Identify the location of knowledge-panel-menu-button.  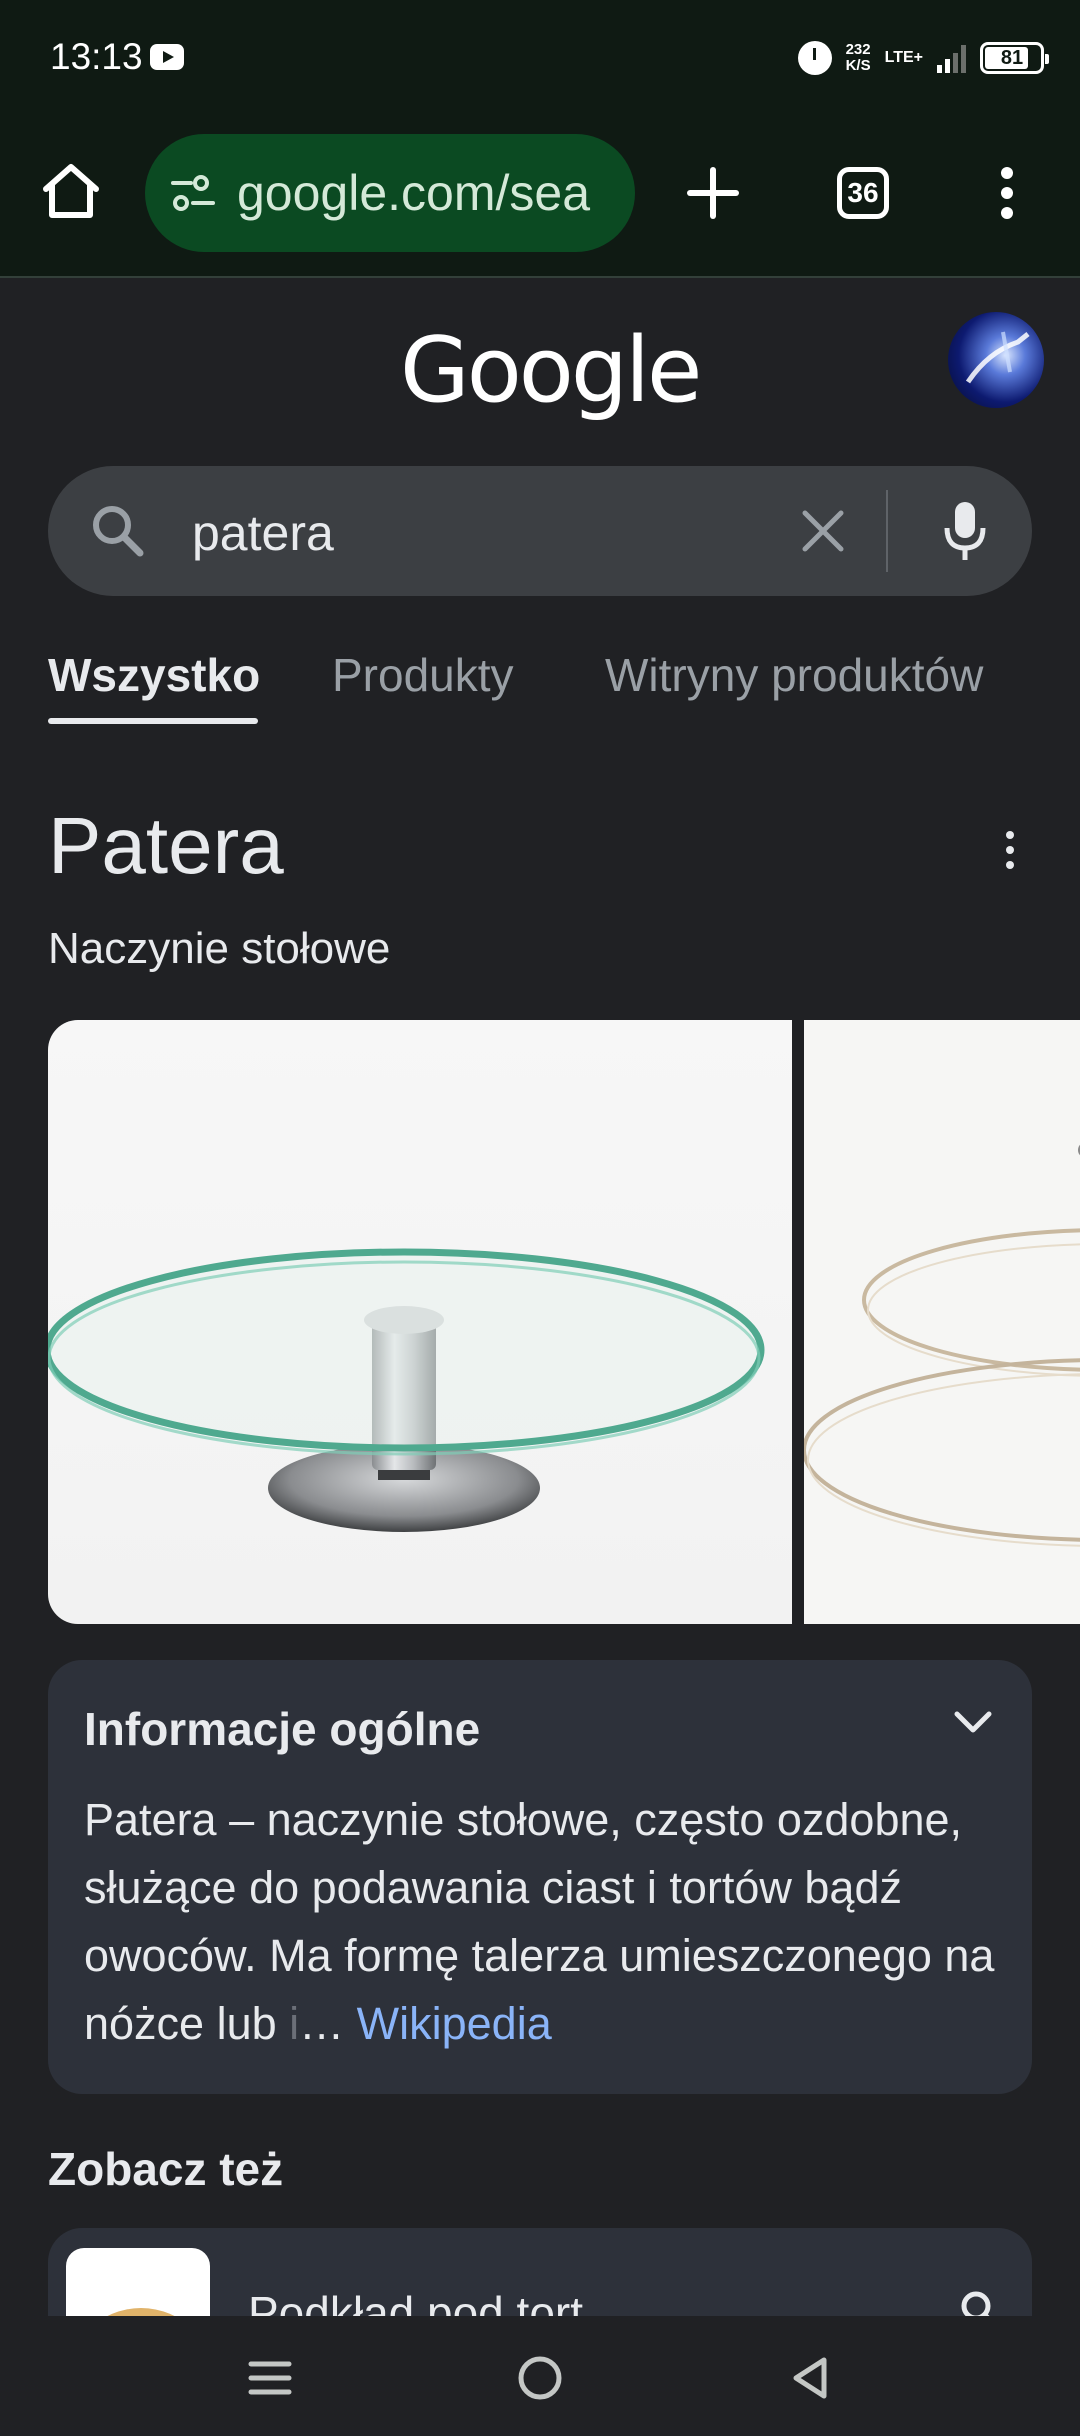
(1010, 850).